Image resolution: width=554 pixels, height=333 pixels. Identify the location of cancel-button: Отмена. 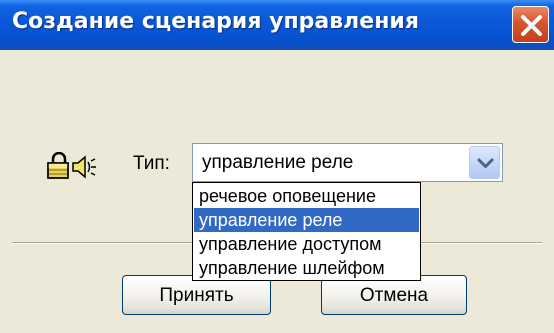
(394, 295).